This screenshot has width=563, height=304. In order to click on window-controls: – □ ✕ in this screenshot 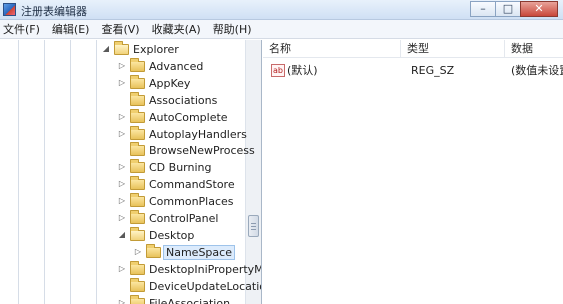, I will do `click(514, 9)`.